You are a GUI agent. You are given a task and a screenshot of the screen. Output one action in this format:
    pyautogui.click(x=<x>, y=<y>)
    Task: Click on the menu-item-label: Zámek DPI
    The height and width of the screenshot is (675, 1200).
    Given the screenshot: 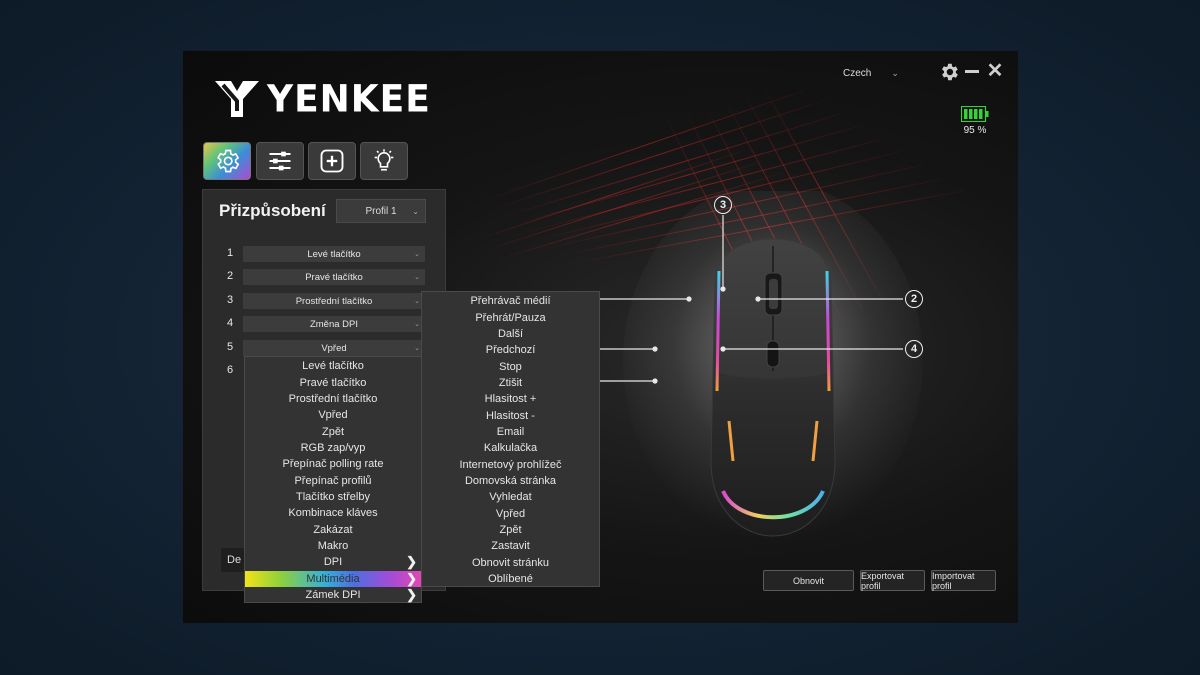 What is the action you would take?
    pyautogui.click(x=333, y=595)
    